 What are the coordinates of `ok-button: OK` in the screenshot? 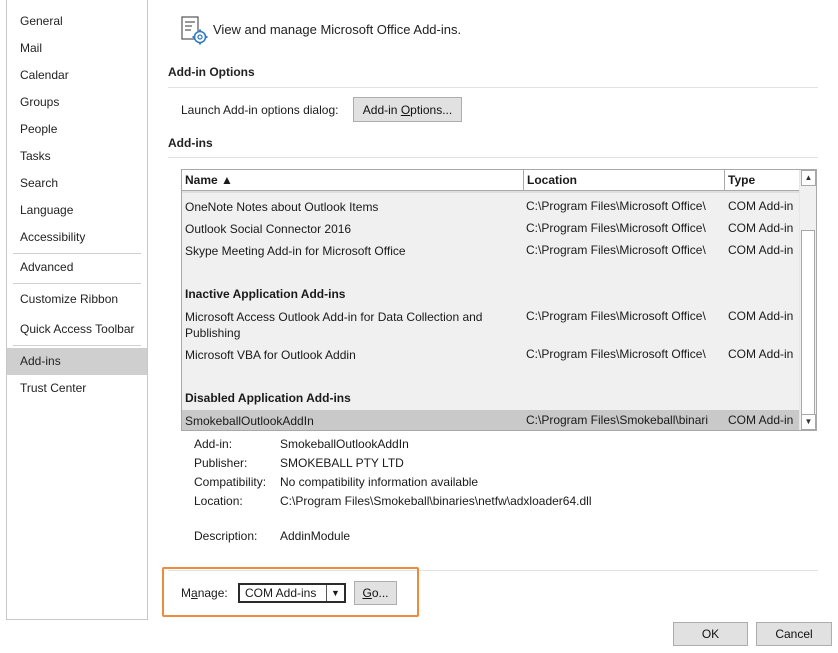 It's located at (710, 634).